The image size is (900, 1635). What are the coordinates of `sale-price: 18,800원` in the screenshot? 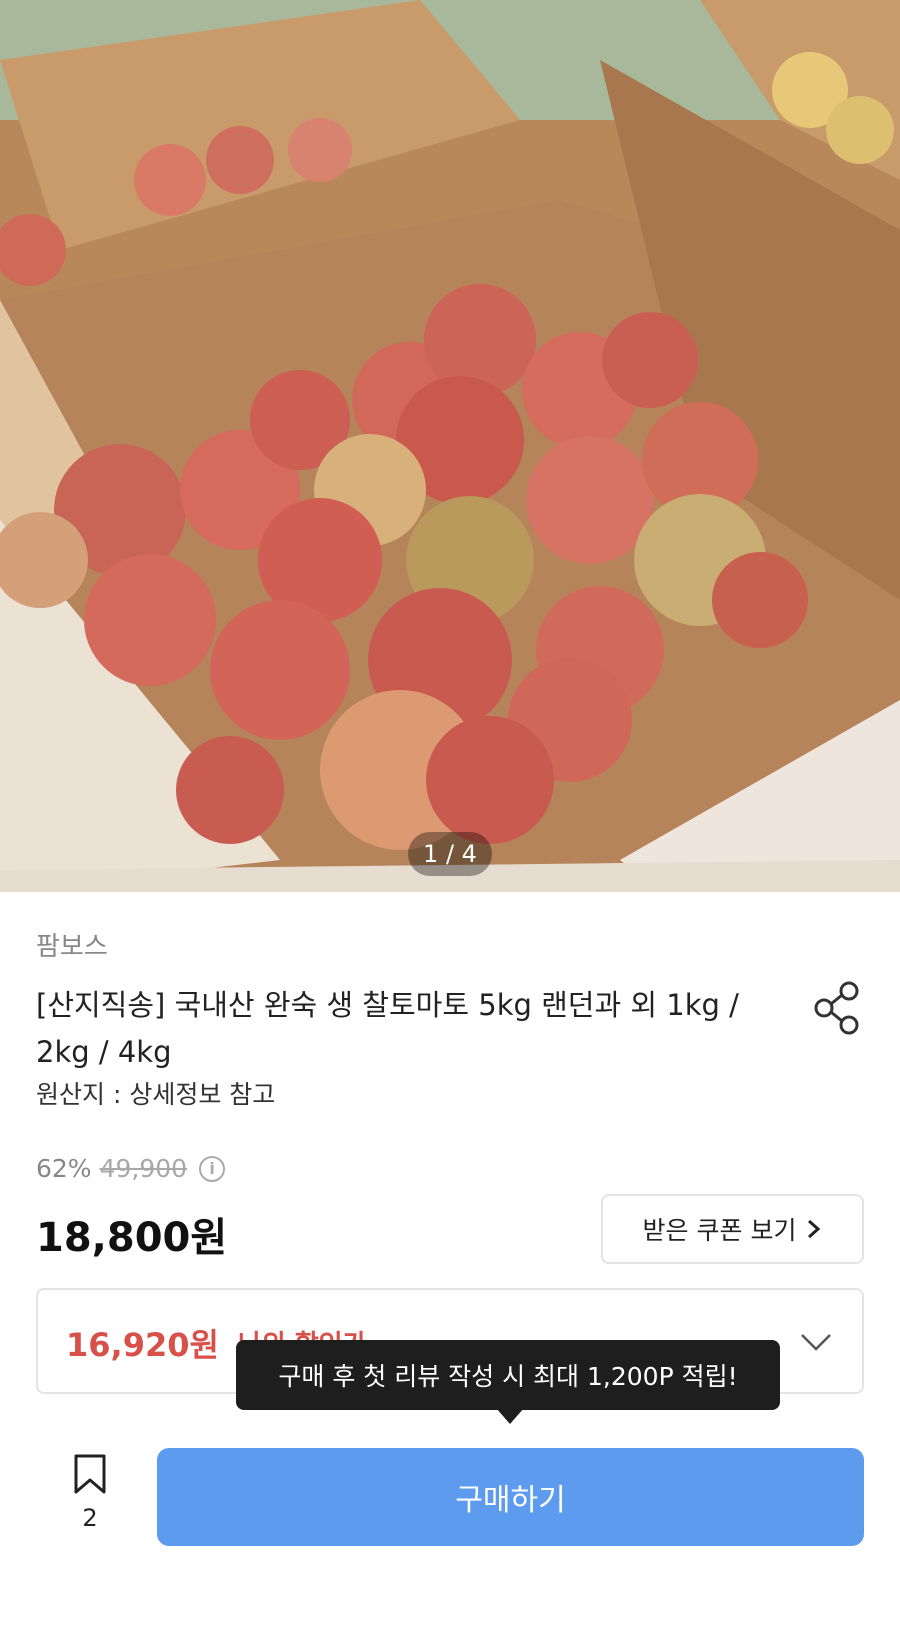 It's located at (132, 1238).